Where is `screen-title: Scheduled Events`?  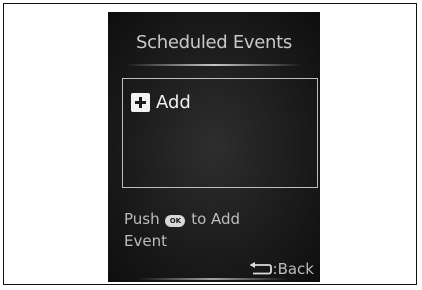 screen-title: Scheduled Events is located at coordinates (213, 42).